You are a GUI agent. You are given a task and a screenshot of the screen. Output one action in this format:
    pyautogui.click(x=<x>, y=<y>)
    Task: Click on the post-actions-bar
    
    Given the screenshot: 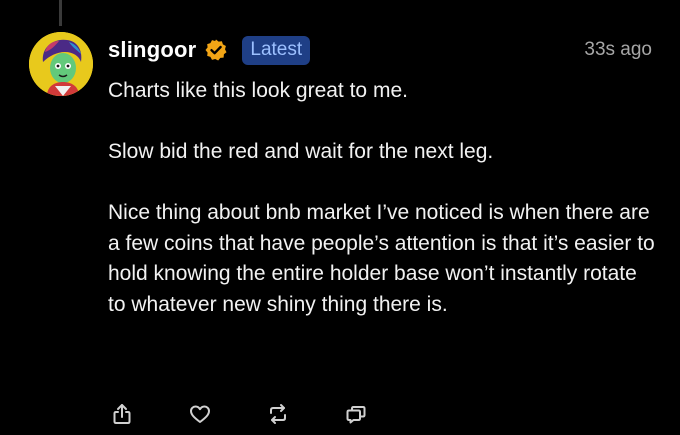 What is the action you would take?
    pyautogui.click(x=253, y=416)
    